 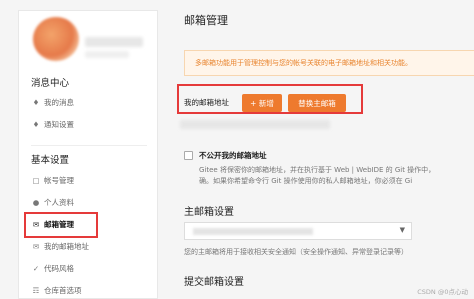 I want to click on bell-settings-icon: ♦, so click(x=36, y=124).